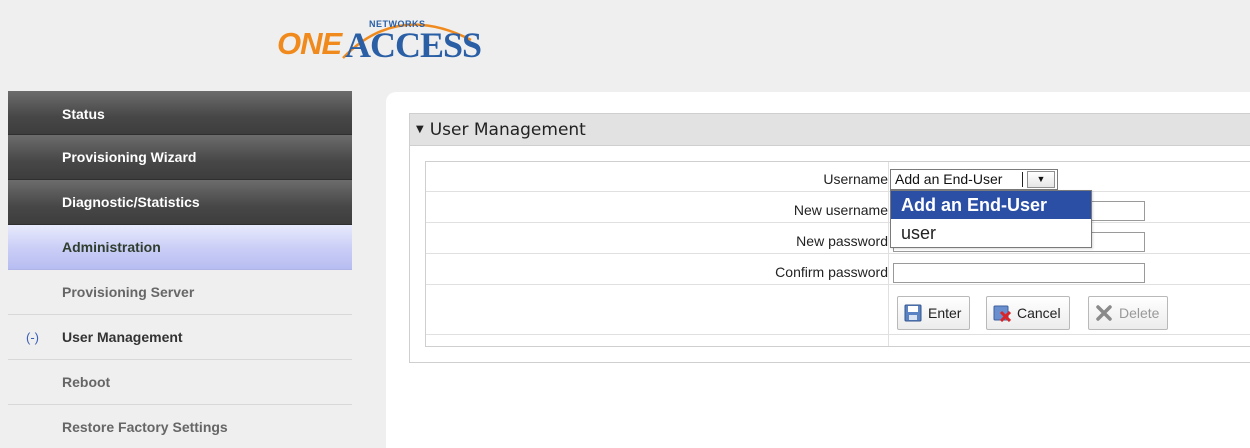 This screenshot has width=1250, height=448. Describe the element at coordinates (945, 313) in the screenshot. I see `enter-button-label: Enter` at that location.